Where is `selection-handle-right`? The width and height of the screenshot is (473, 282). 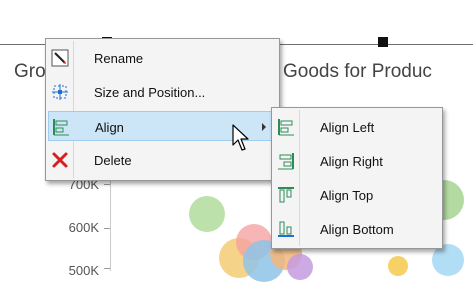
selection-handle-right is located at coordinates (383, 42).